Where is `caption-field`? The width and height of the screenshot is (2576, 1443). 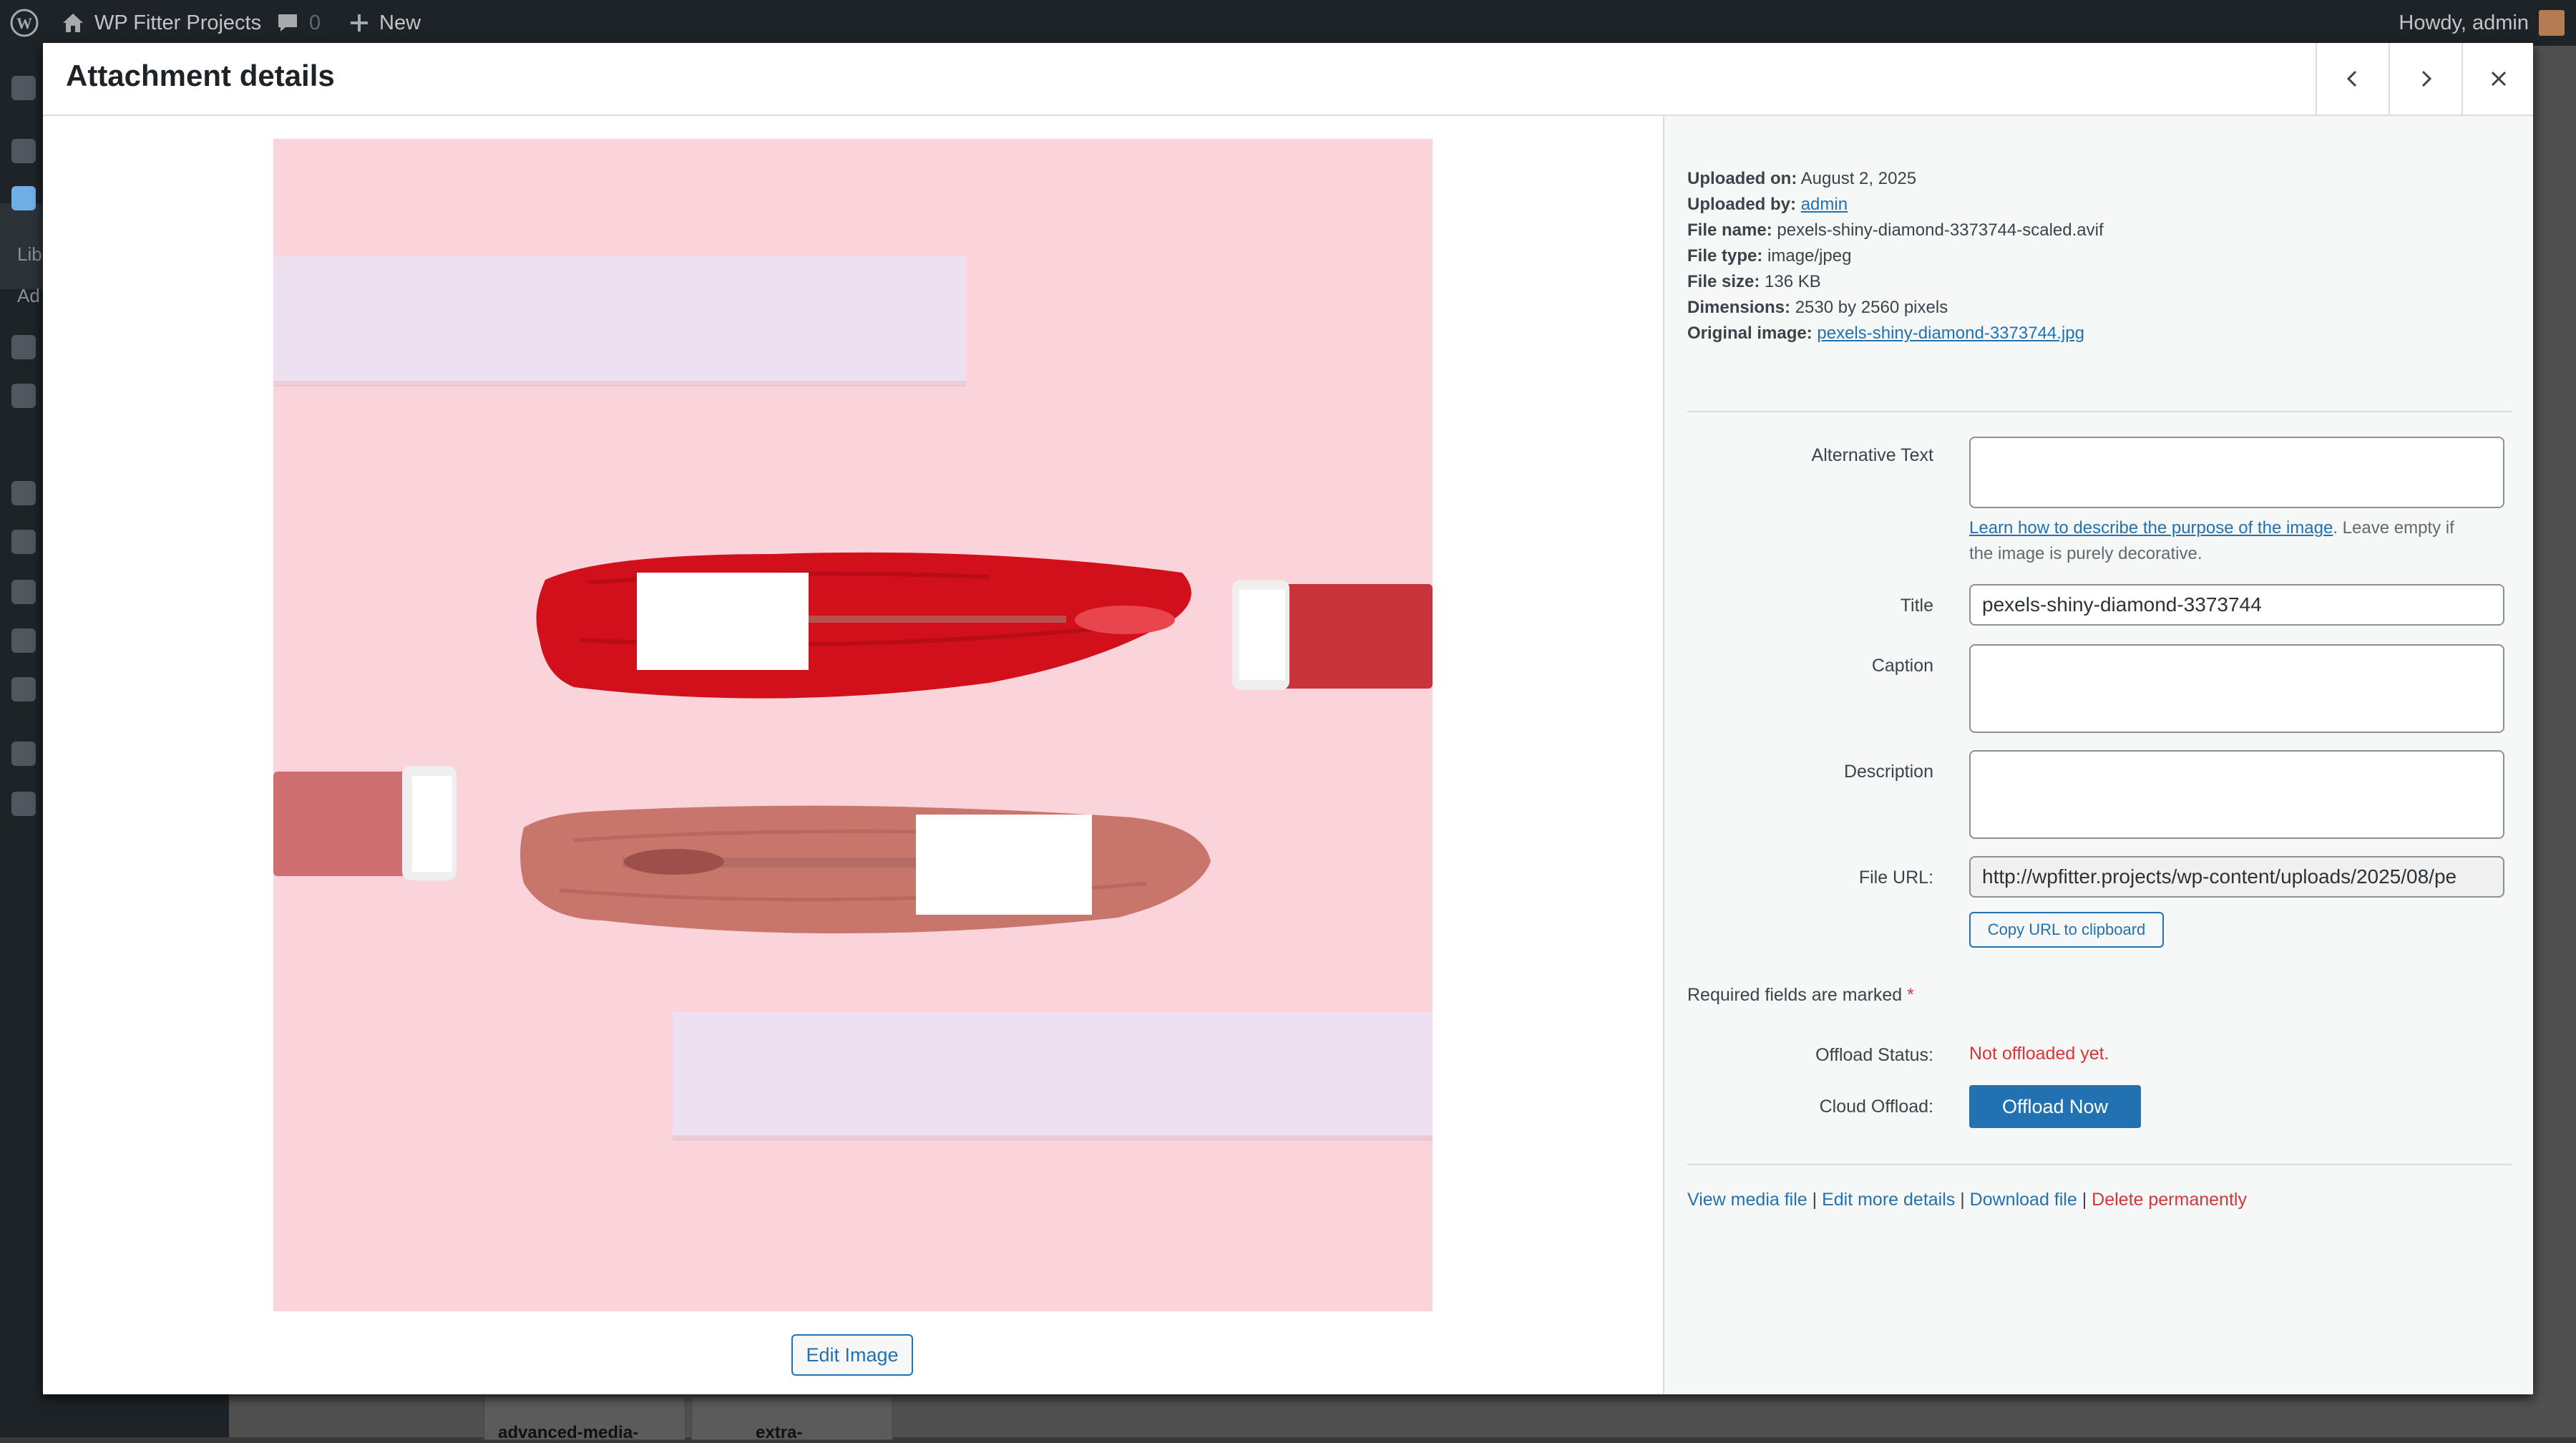
caption-field is located at coordinates (2236, 688).